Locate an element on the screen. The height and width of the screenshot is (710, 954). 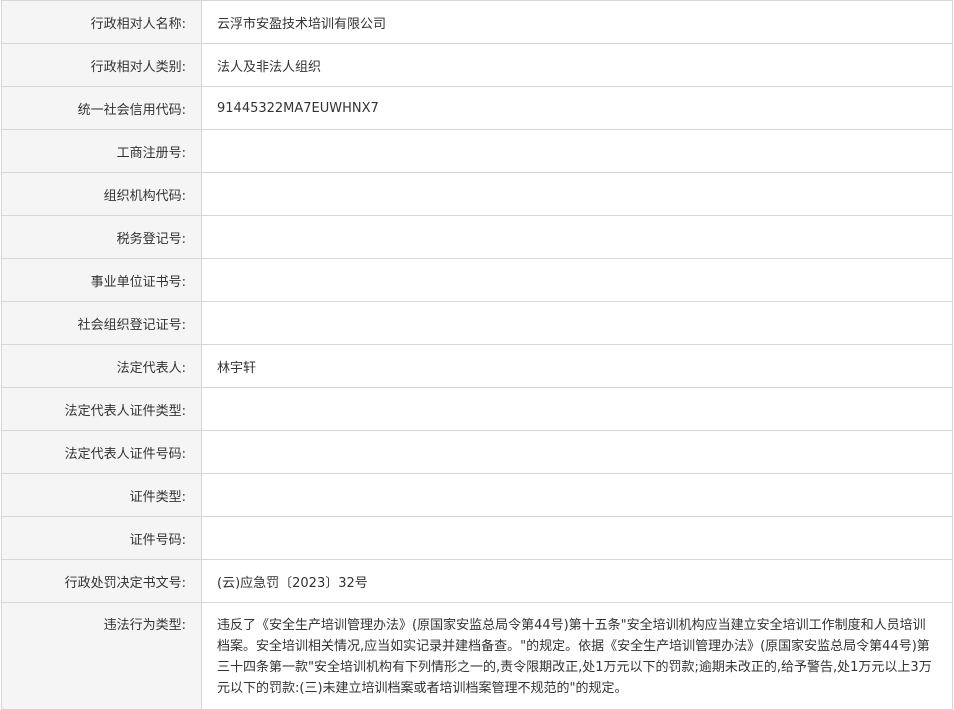
table-row: 法定代表人证件号码: is located at coordinates (477, 452).